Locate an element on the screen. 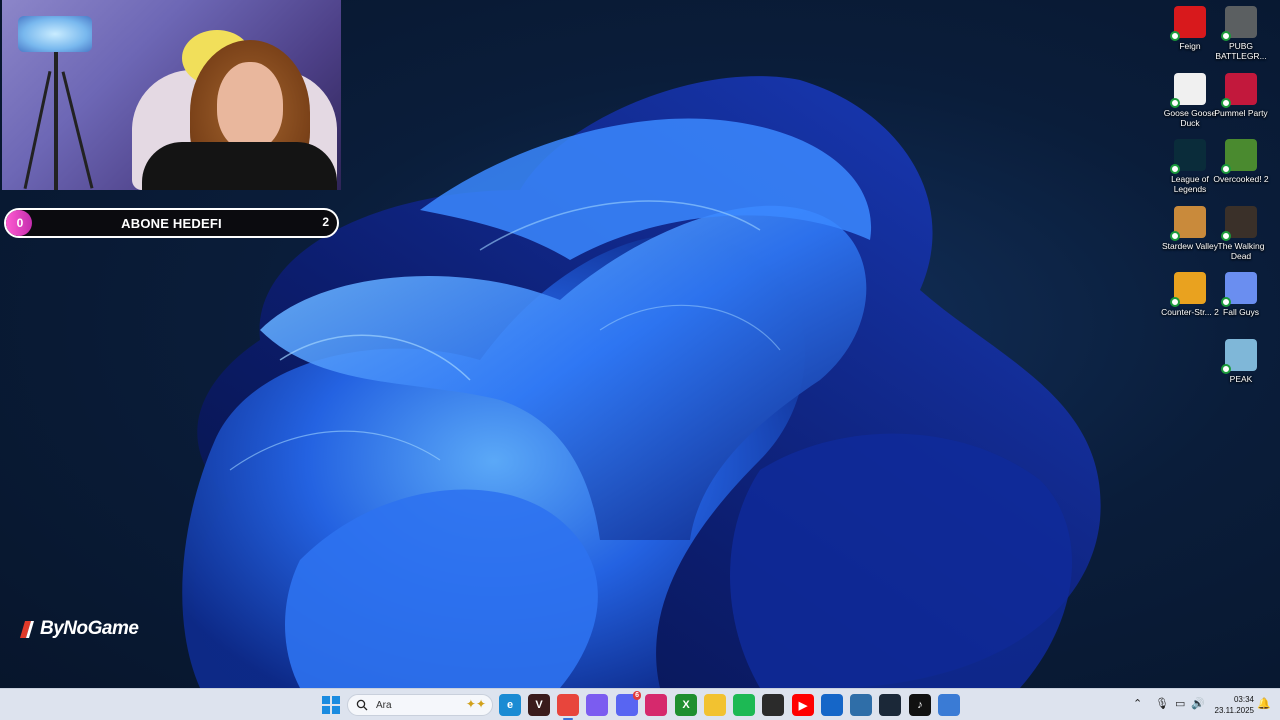  tiktok-icon: ♪ is located at coordinates (920, 705).